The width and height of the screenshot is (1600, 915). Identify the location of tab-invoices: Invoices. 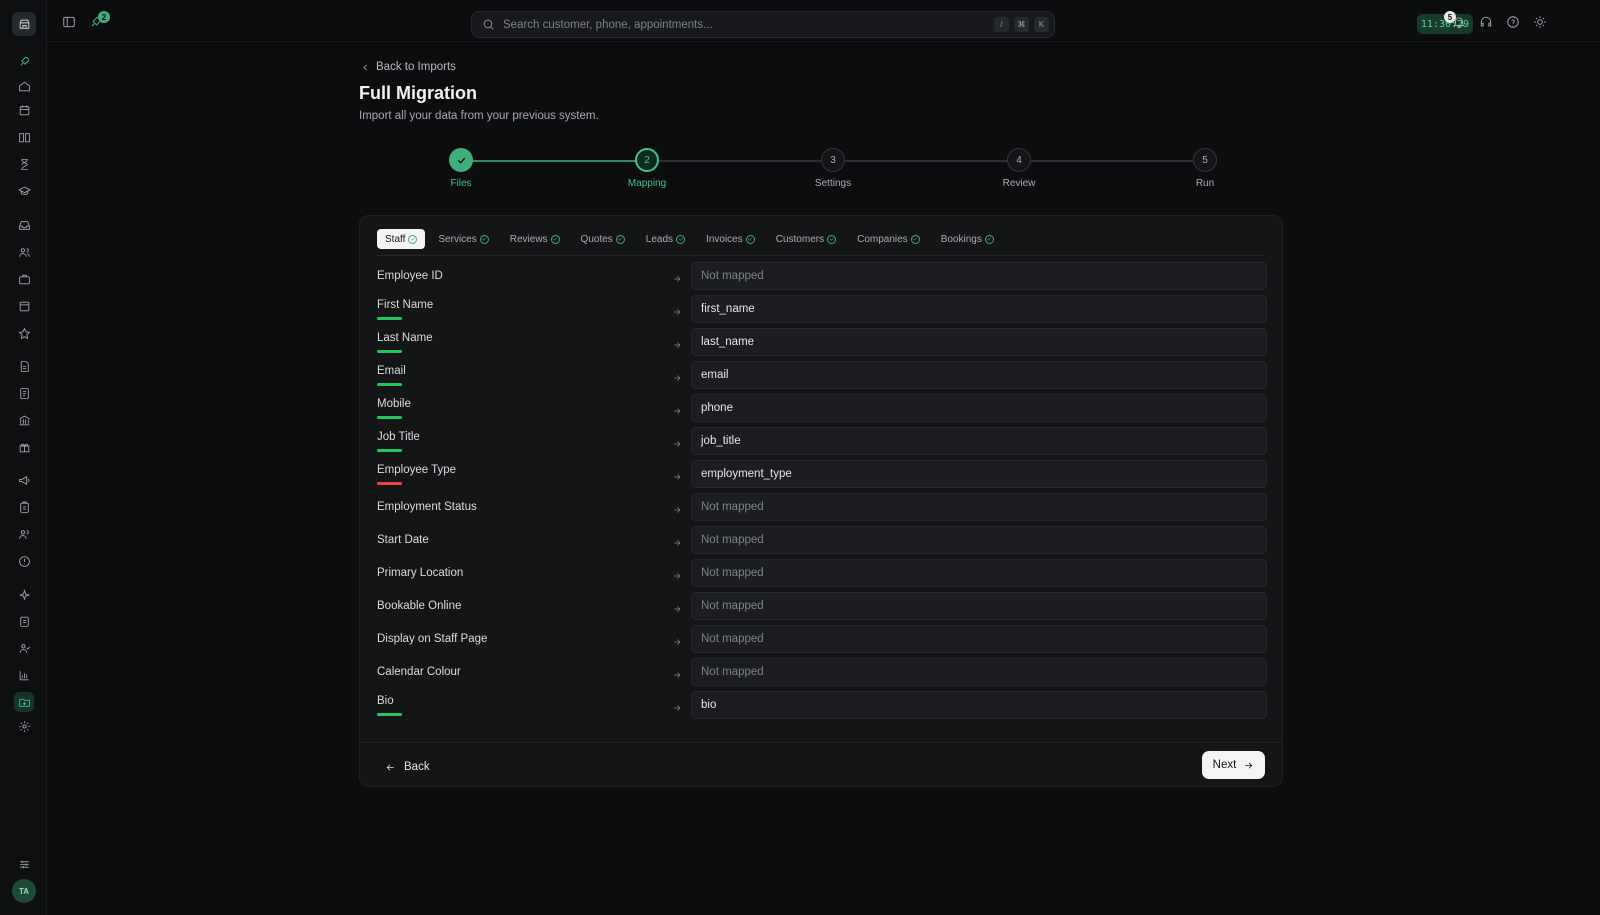
(730, 239).